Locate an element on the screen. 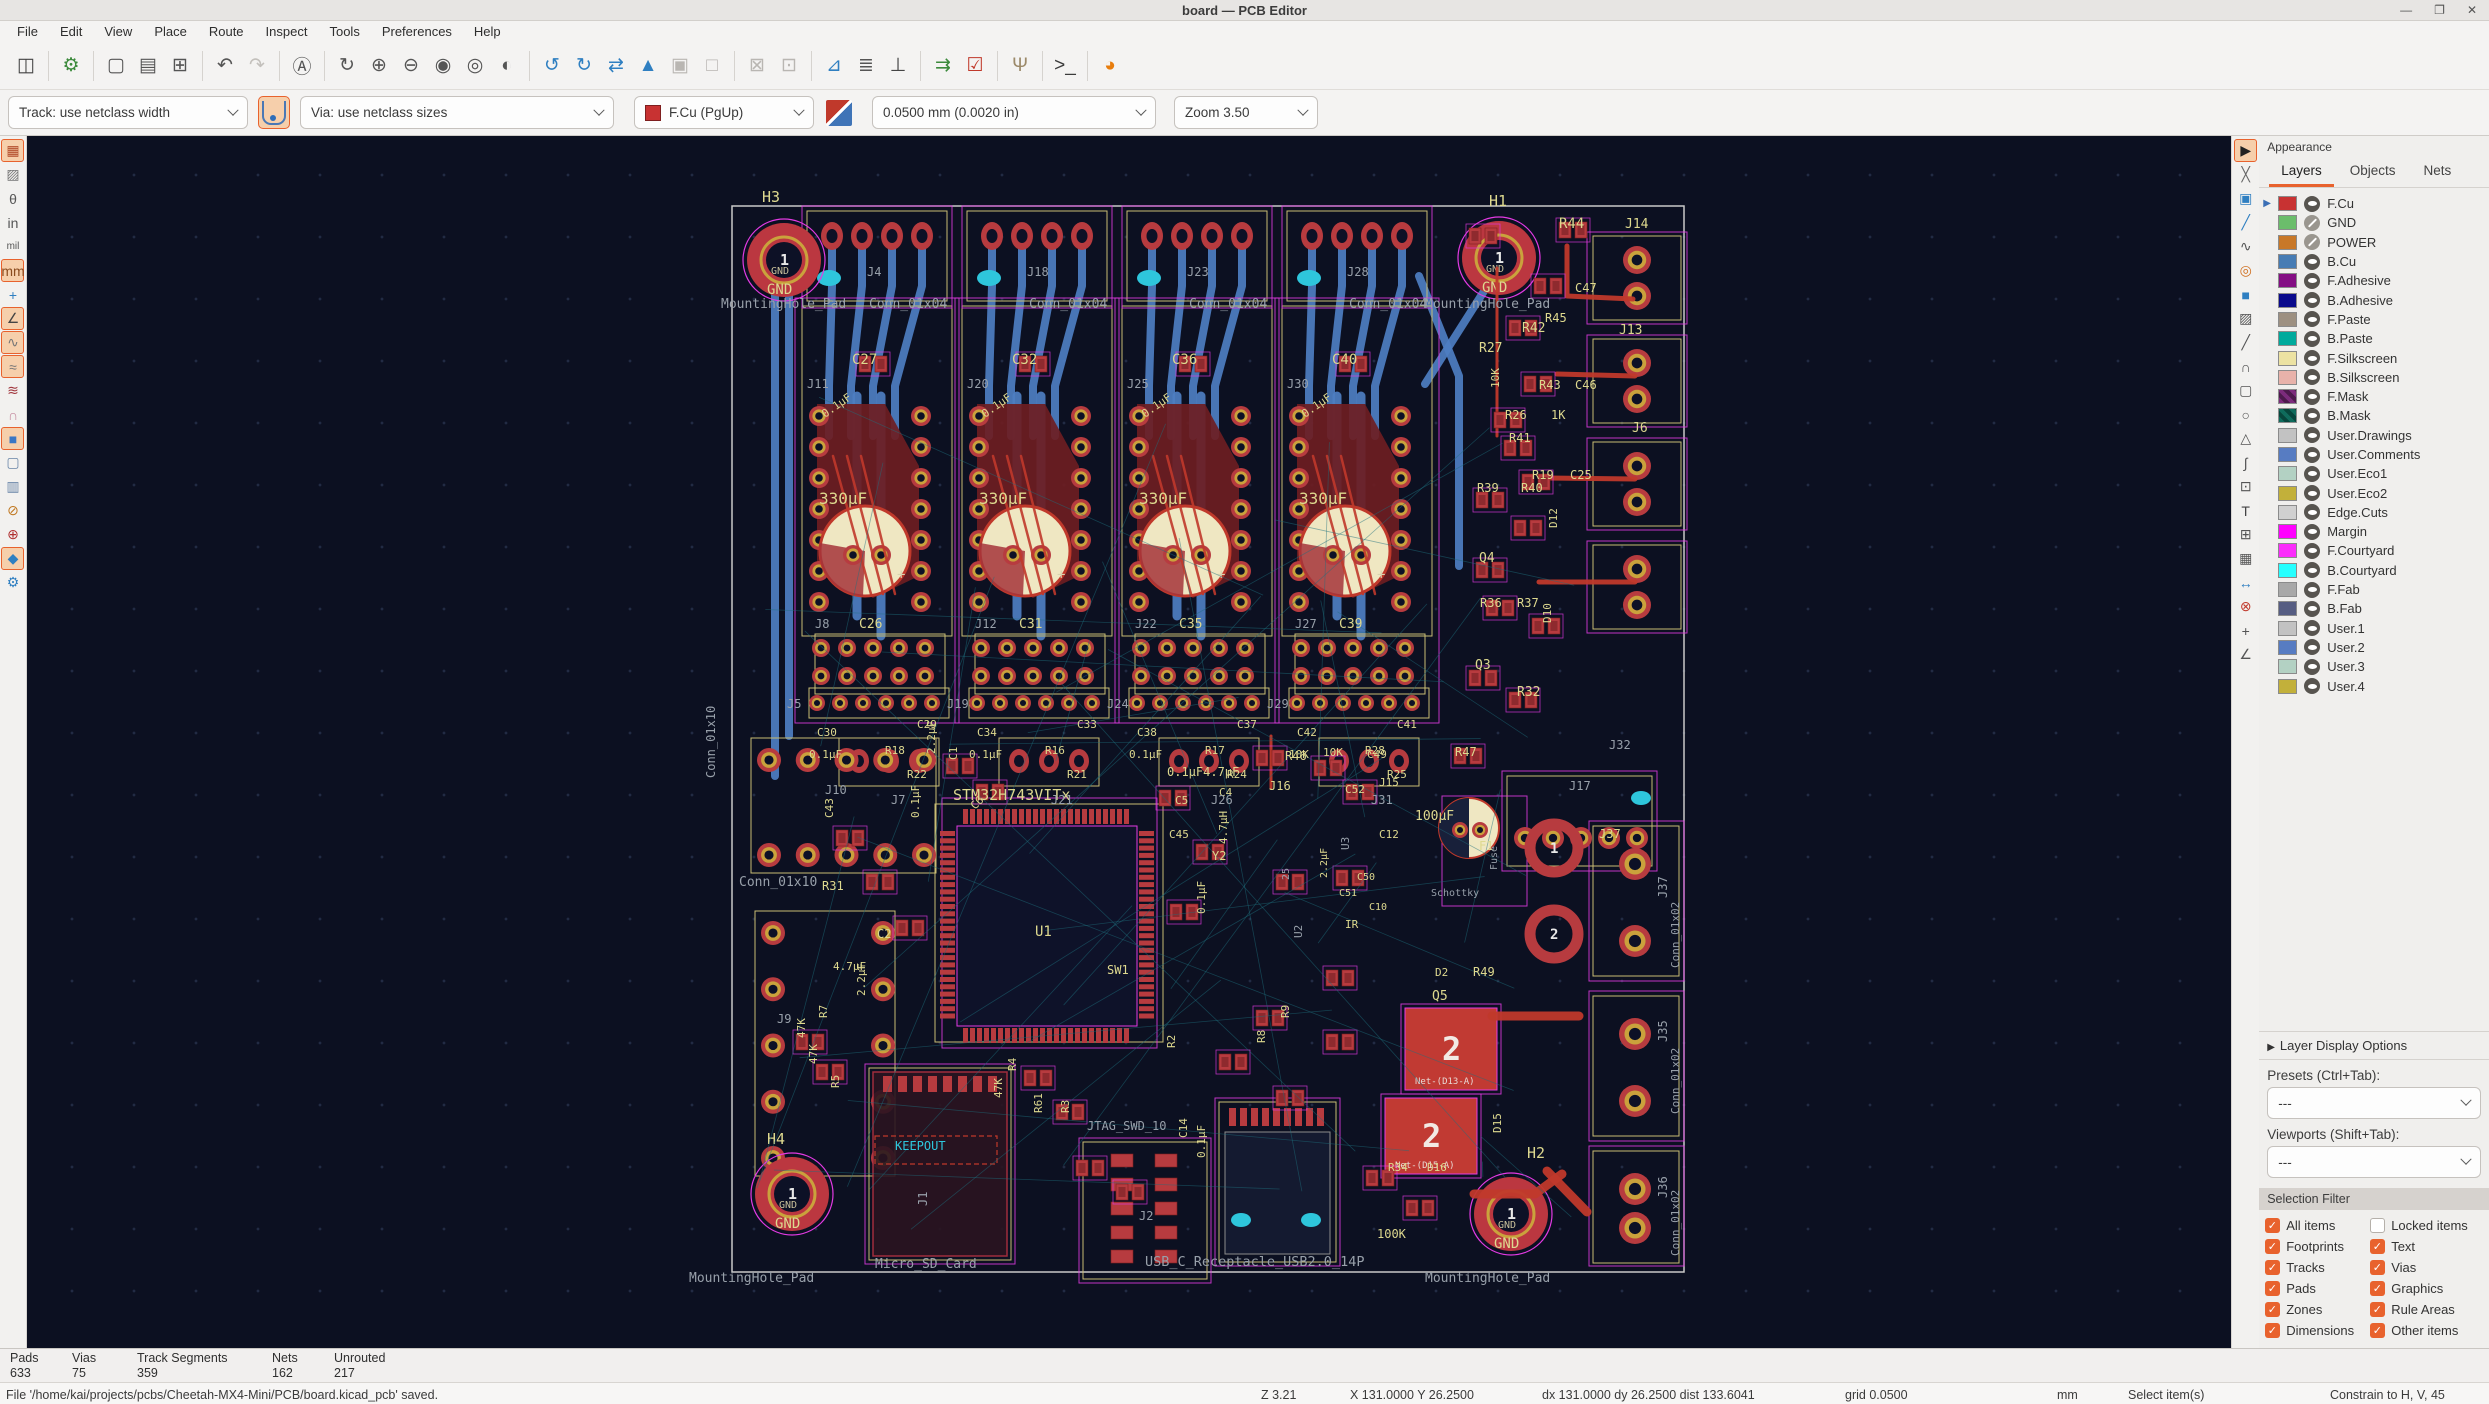  draw-bezier-button: ∫ is located at coordinates (2245, 462).